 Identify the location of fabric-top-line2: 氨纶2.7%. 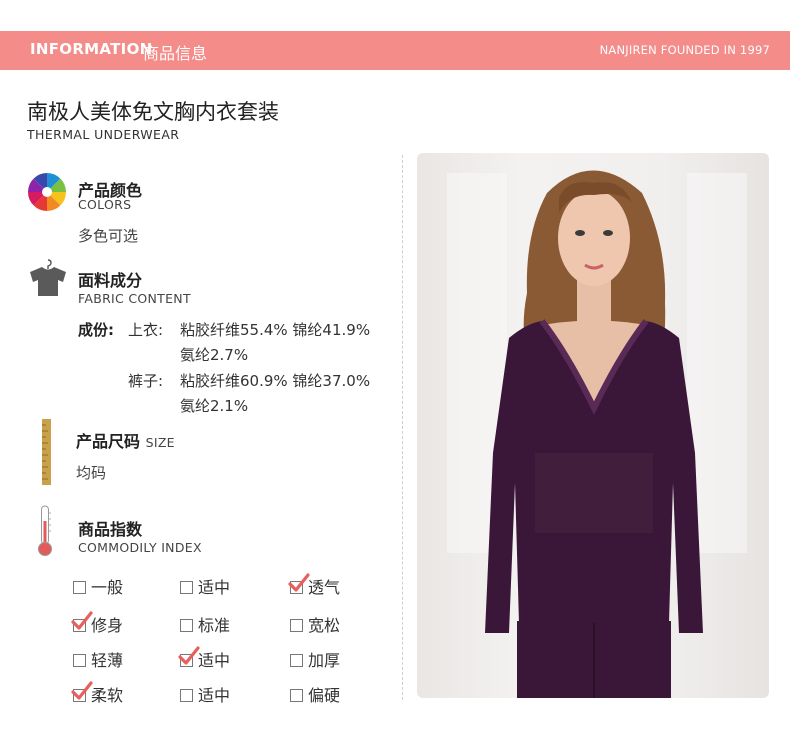
(214, 355).